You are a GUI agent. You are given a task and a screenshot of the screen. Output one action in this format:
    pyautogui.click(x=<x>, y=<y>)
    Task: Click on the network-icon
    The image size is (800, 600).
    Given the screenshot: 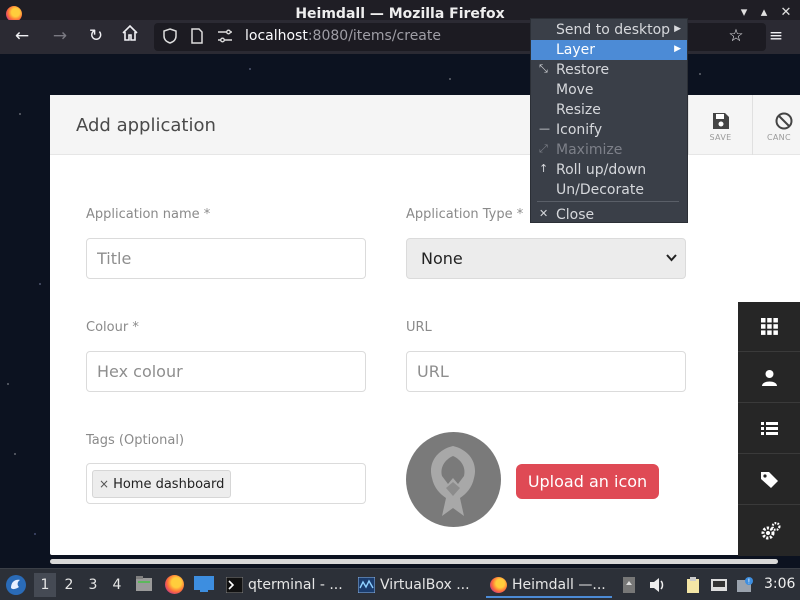 What is the action you would take?
    pyautogui.click(x=719, y=585)
    